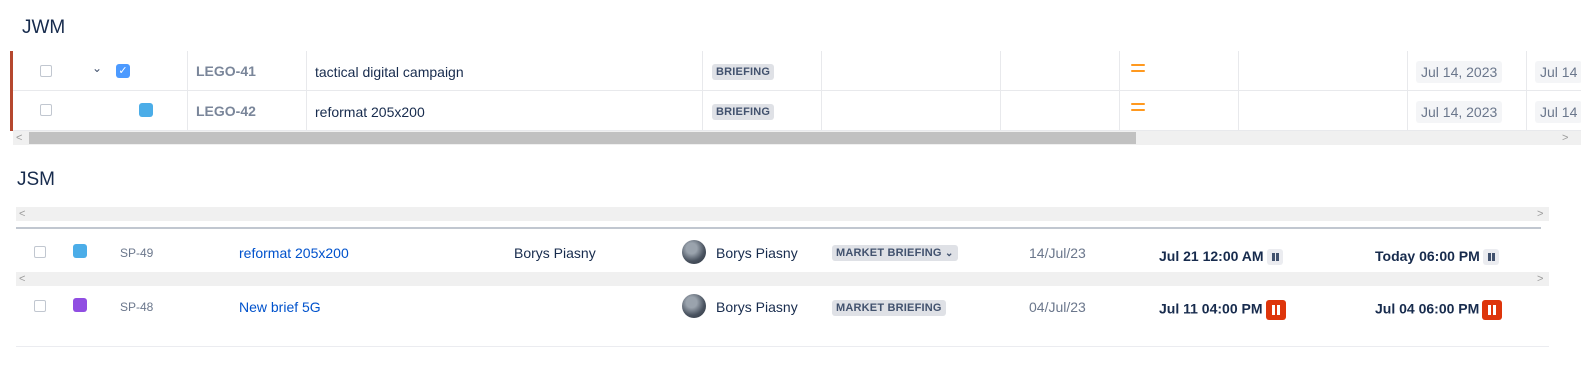 The height and width of the screenshot is (377, 1581). I want to click on issue-key: LEGO-41, so click(226, 71).